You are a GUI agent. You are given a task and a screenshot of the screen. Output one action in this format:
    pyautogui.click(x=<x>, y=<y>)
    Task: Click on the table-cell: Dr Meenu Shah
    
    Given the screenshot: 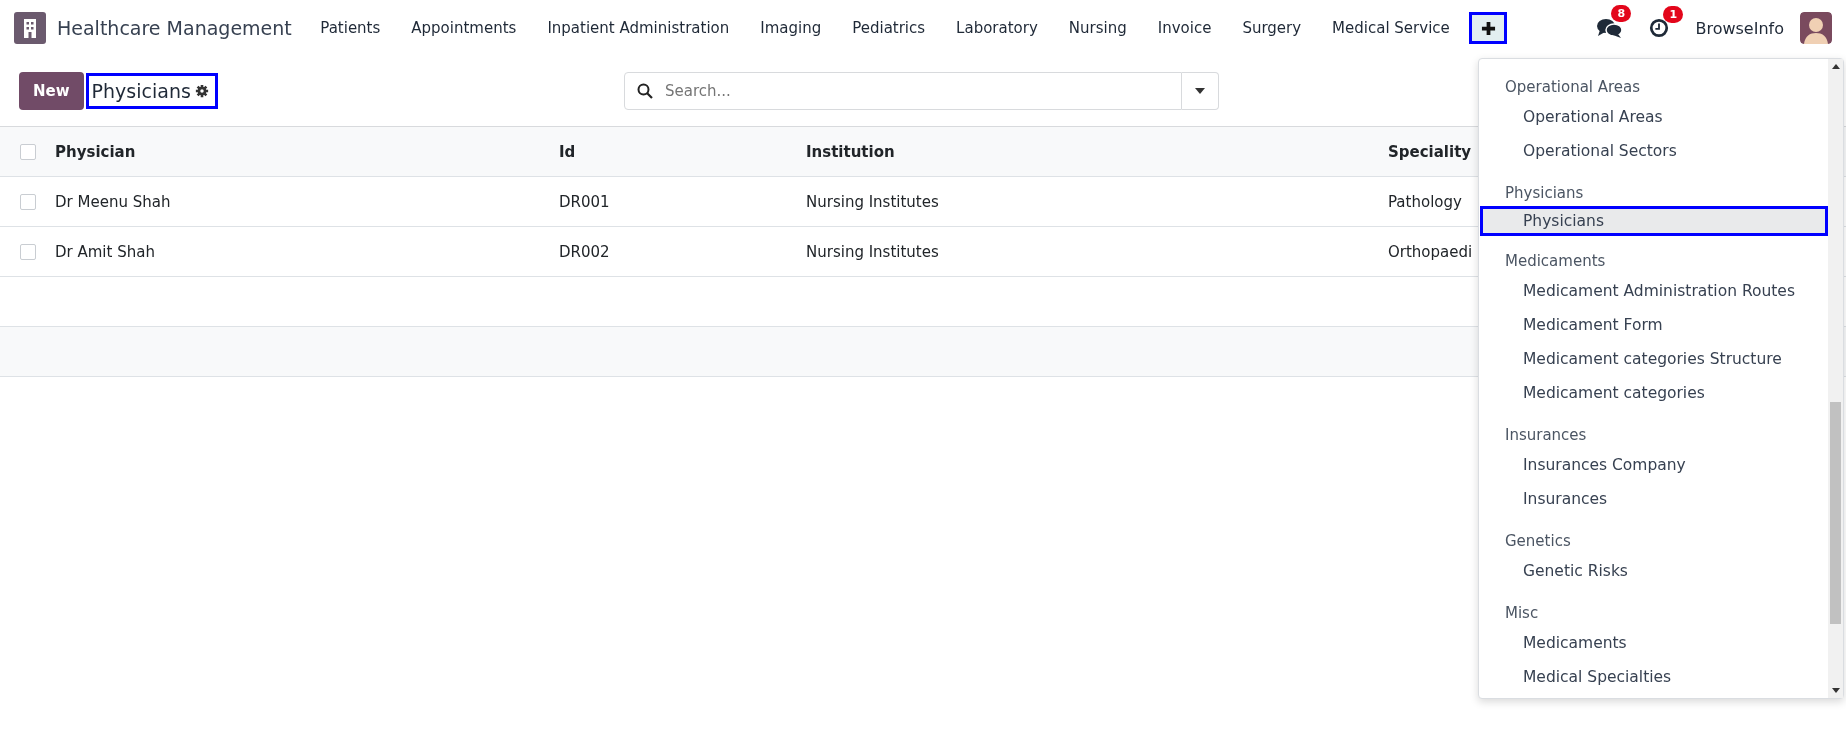 What is the action you would take?
    pyautogui.click(x=113, y=201)
    